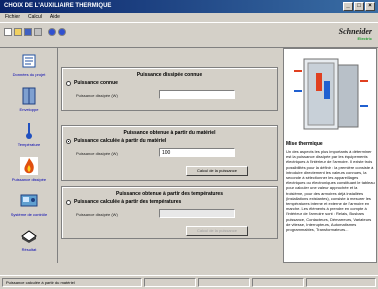  Describe the element at coordinates (58, 6) in the screenshot. I see `window-title: CHOIX DE L'AUXILIAIRE THERMIQUE` at that location.